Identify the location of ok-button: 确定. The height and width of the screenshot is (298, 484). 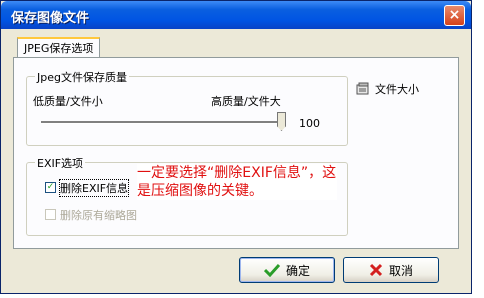
(287, 270).